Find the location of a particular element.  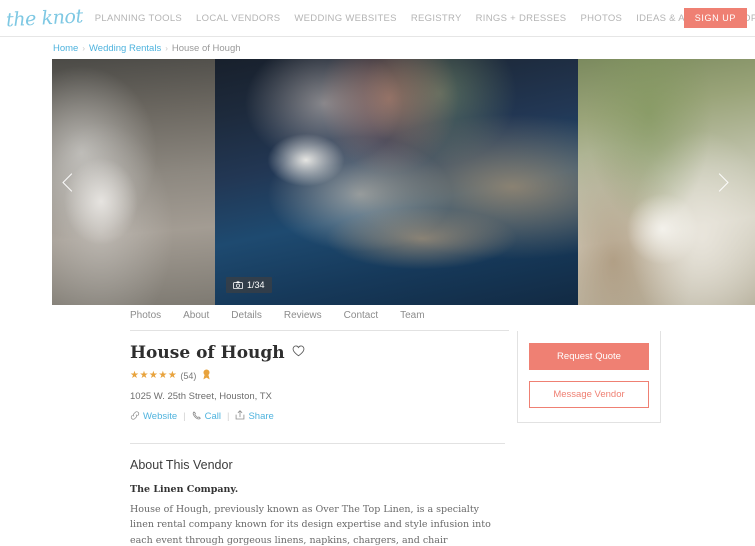

sign-up-button: SIGN UP is located at coordinates (715, 18).